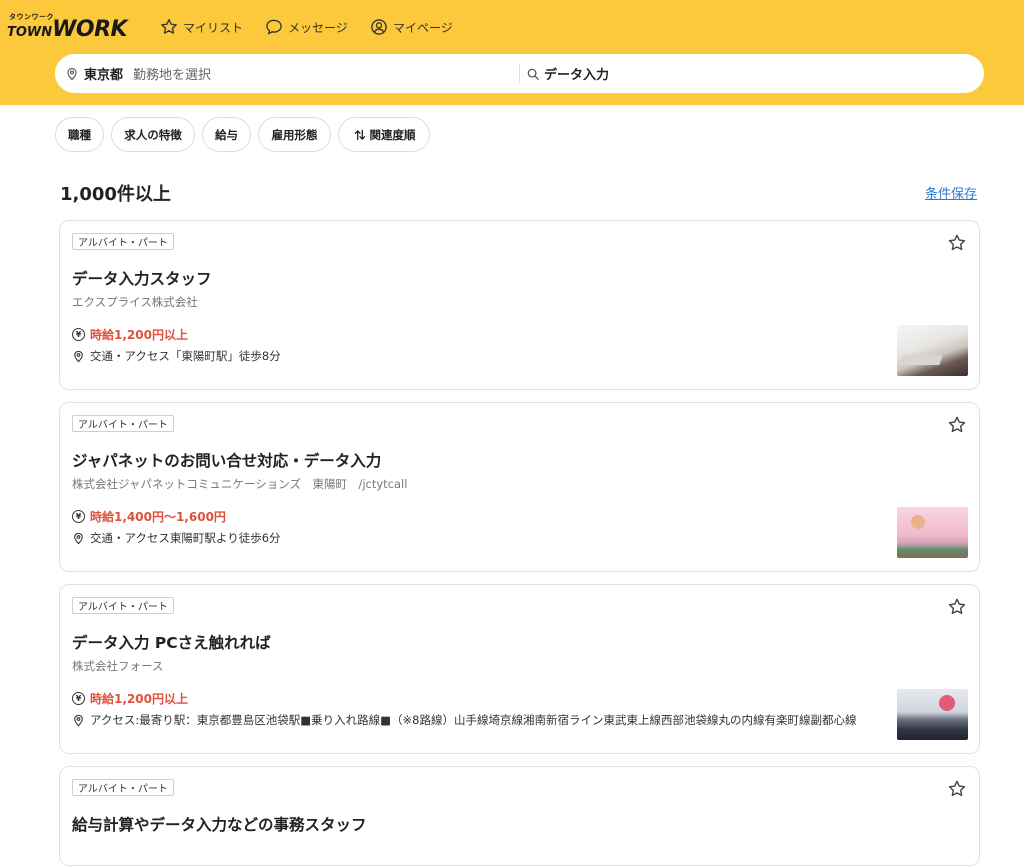 The width and height of the screenshot is (1024, 866). What do you see at coordinates (213, 27) in the screenshot?
I see `nav-mylist-label: マイリスト` at bounding box center [213, 27].